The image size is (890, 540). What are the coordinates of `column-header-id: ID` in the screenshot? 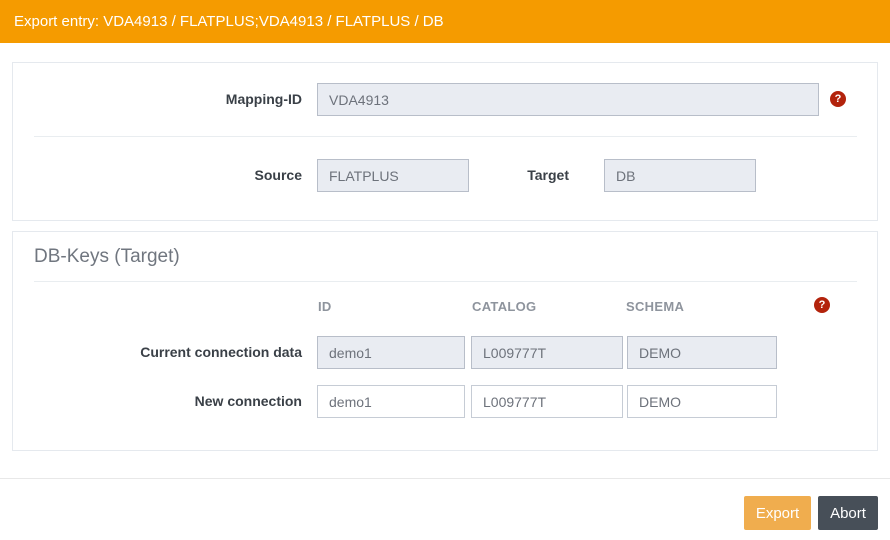 It's located at (325, 306).